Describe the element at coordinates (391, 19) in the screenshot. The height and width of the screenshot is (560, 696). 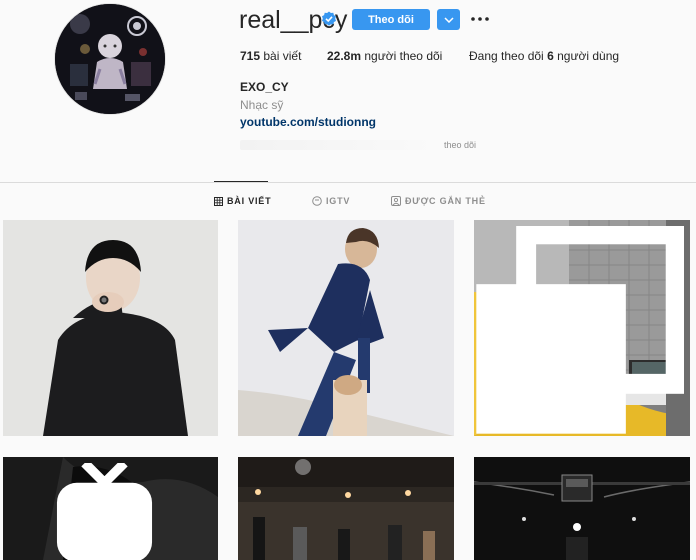
I see `follow-button: Theo dõi` at that location.